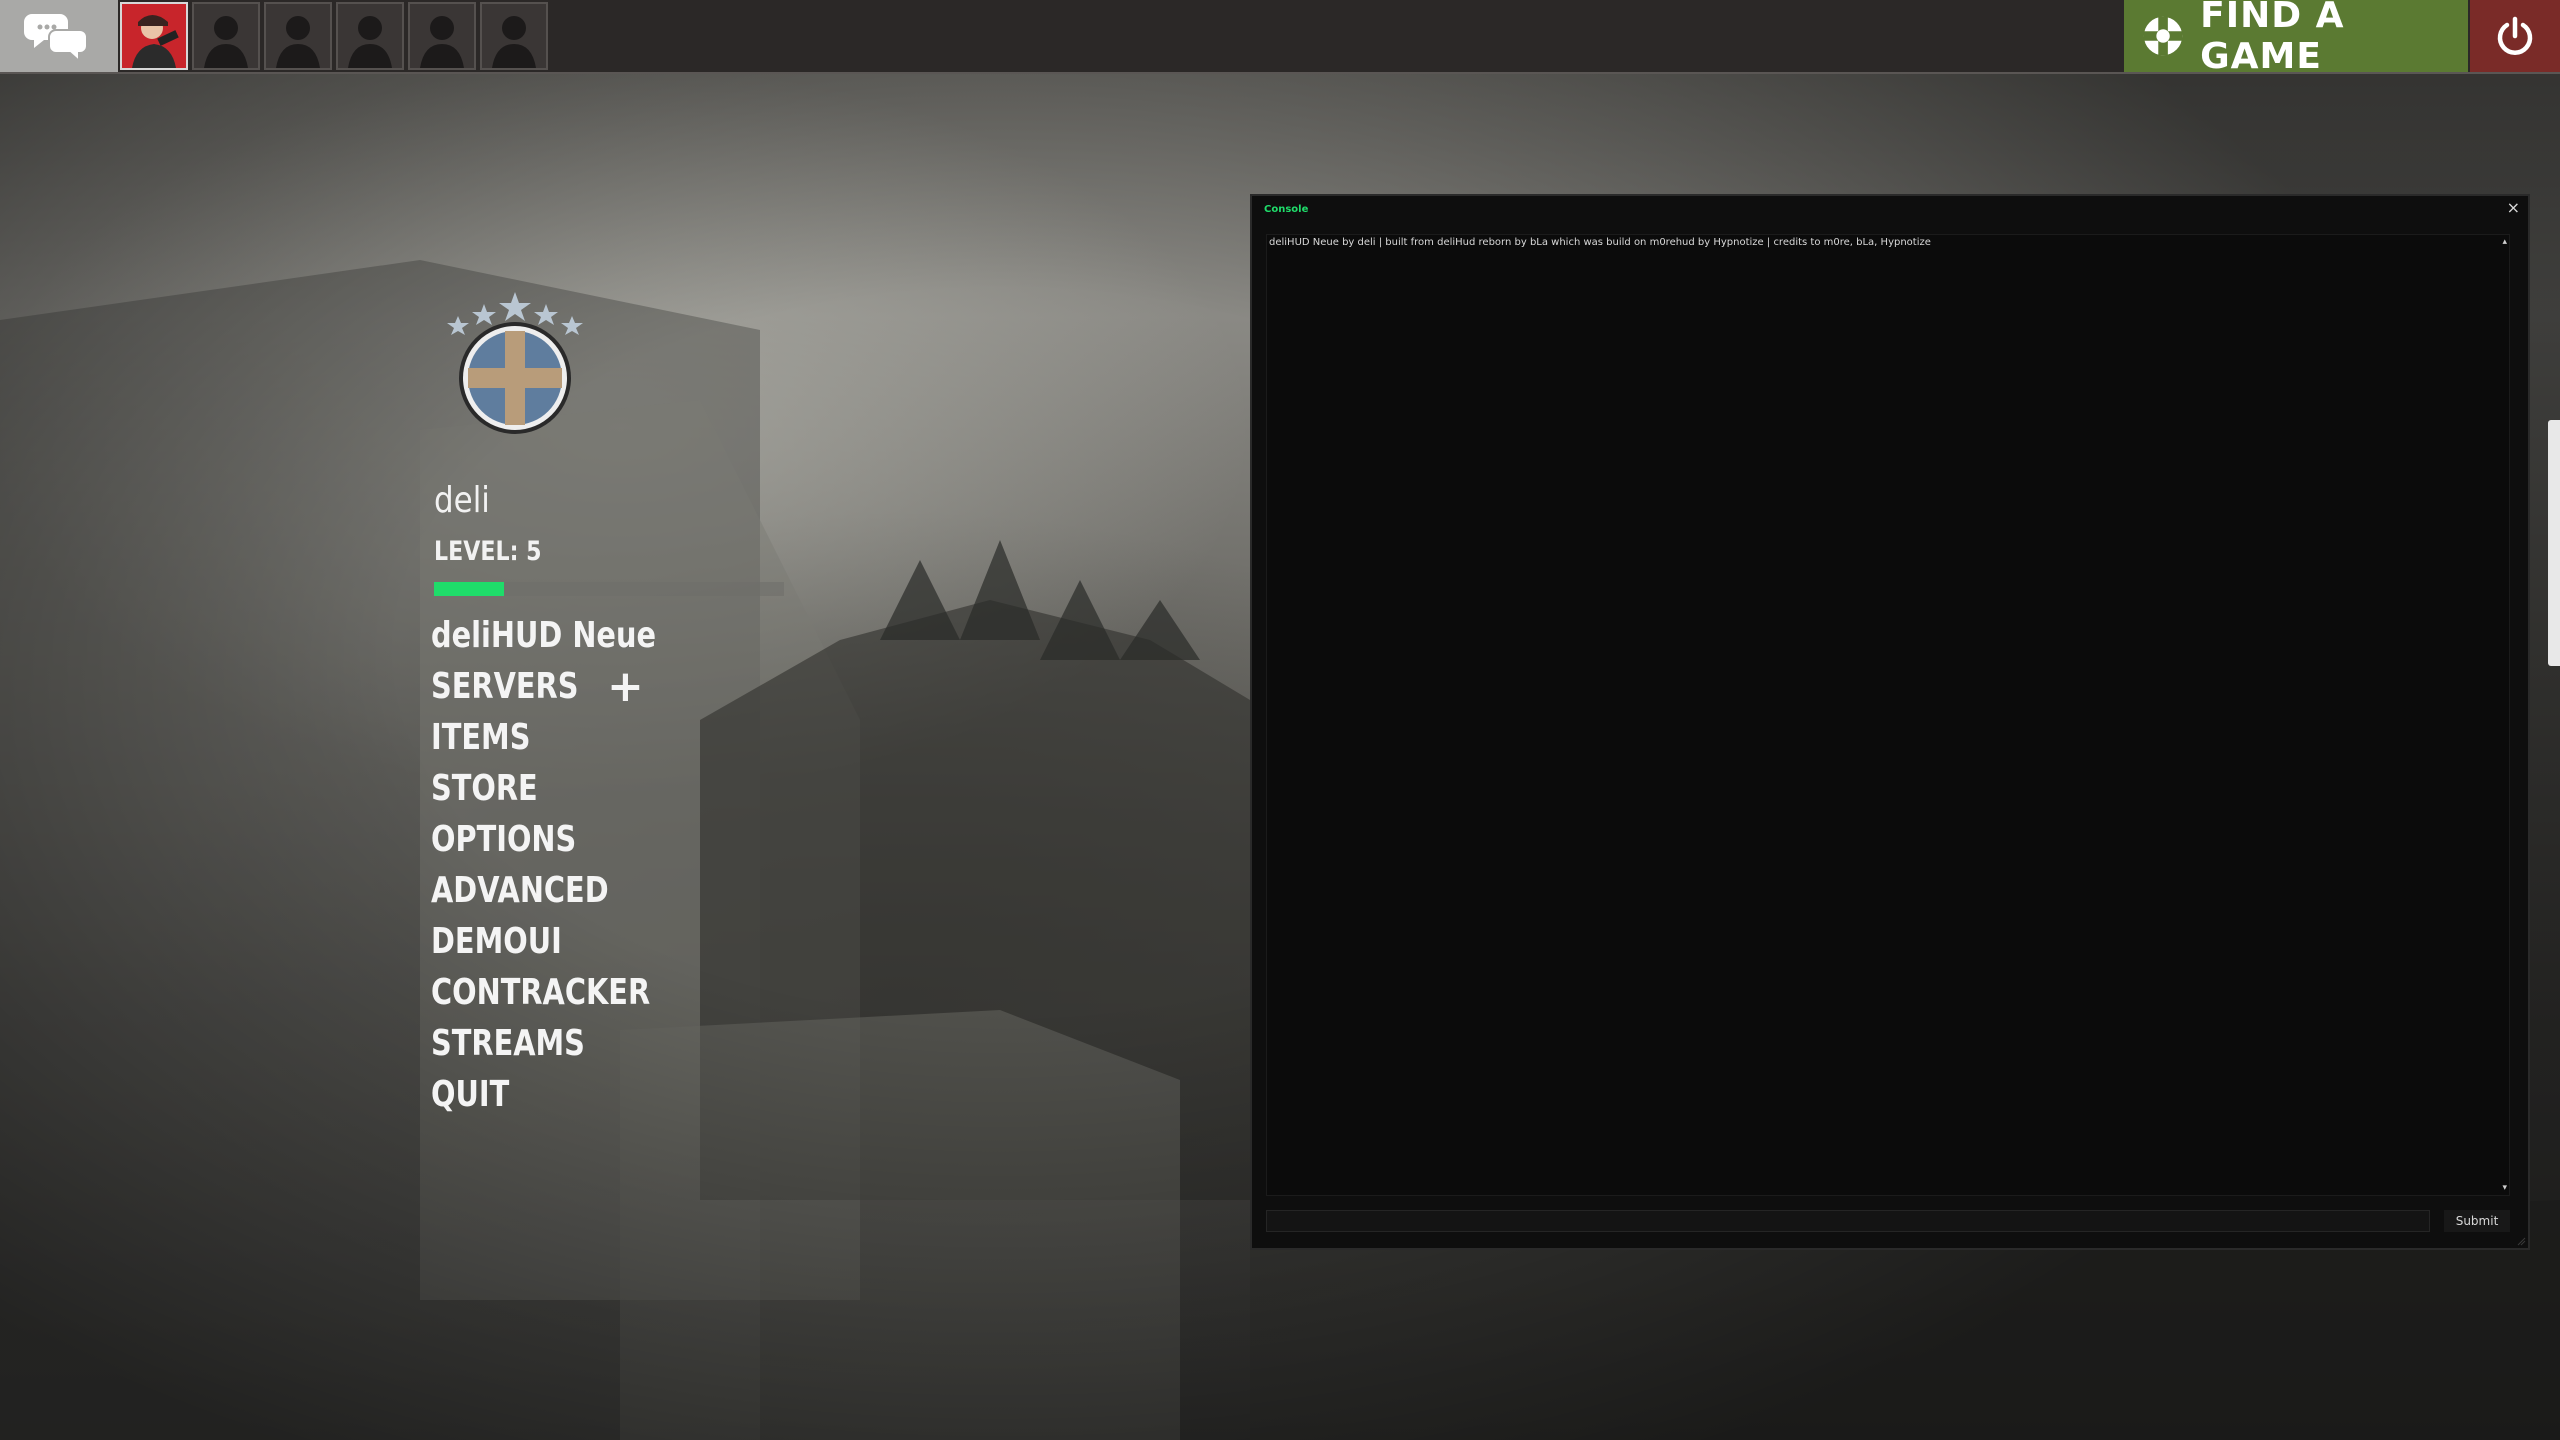  Describe the element at coordinates (571, 635) in the screenshot. I see `menu-item-delihud: deliHUD Neue` at that location.